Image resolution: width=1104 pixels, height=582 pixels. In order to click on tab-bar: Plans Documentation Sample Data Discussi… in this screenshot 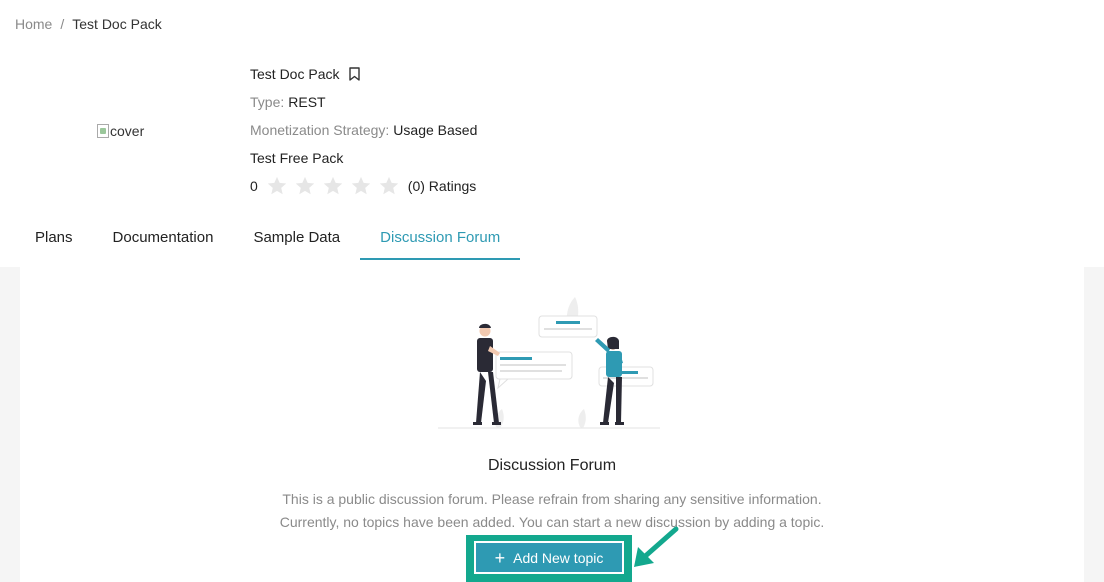, I will do `click(268, 241)`.